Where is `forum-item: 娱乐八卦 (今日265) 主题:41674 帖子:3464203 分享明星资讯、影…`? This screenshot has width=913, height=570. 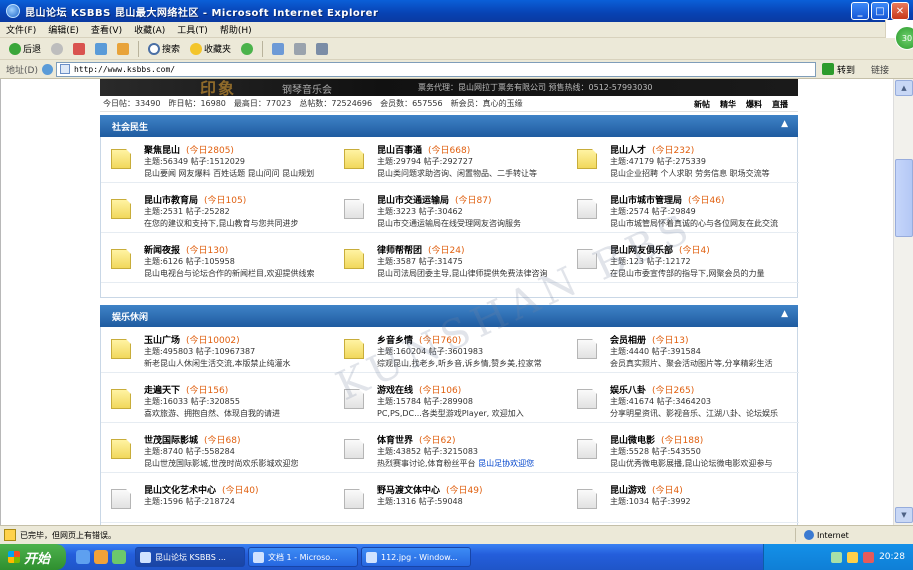 forum-item: 娱乐八卦 (今日265) 主题:41674 帖子:3464203 分享明星资讯、影… is located at coordinates (683, 400).